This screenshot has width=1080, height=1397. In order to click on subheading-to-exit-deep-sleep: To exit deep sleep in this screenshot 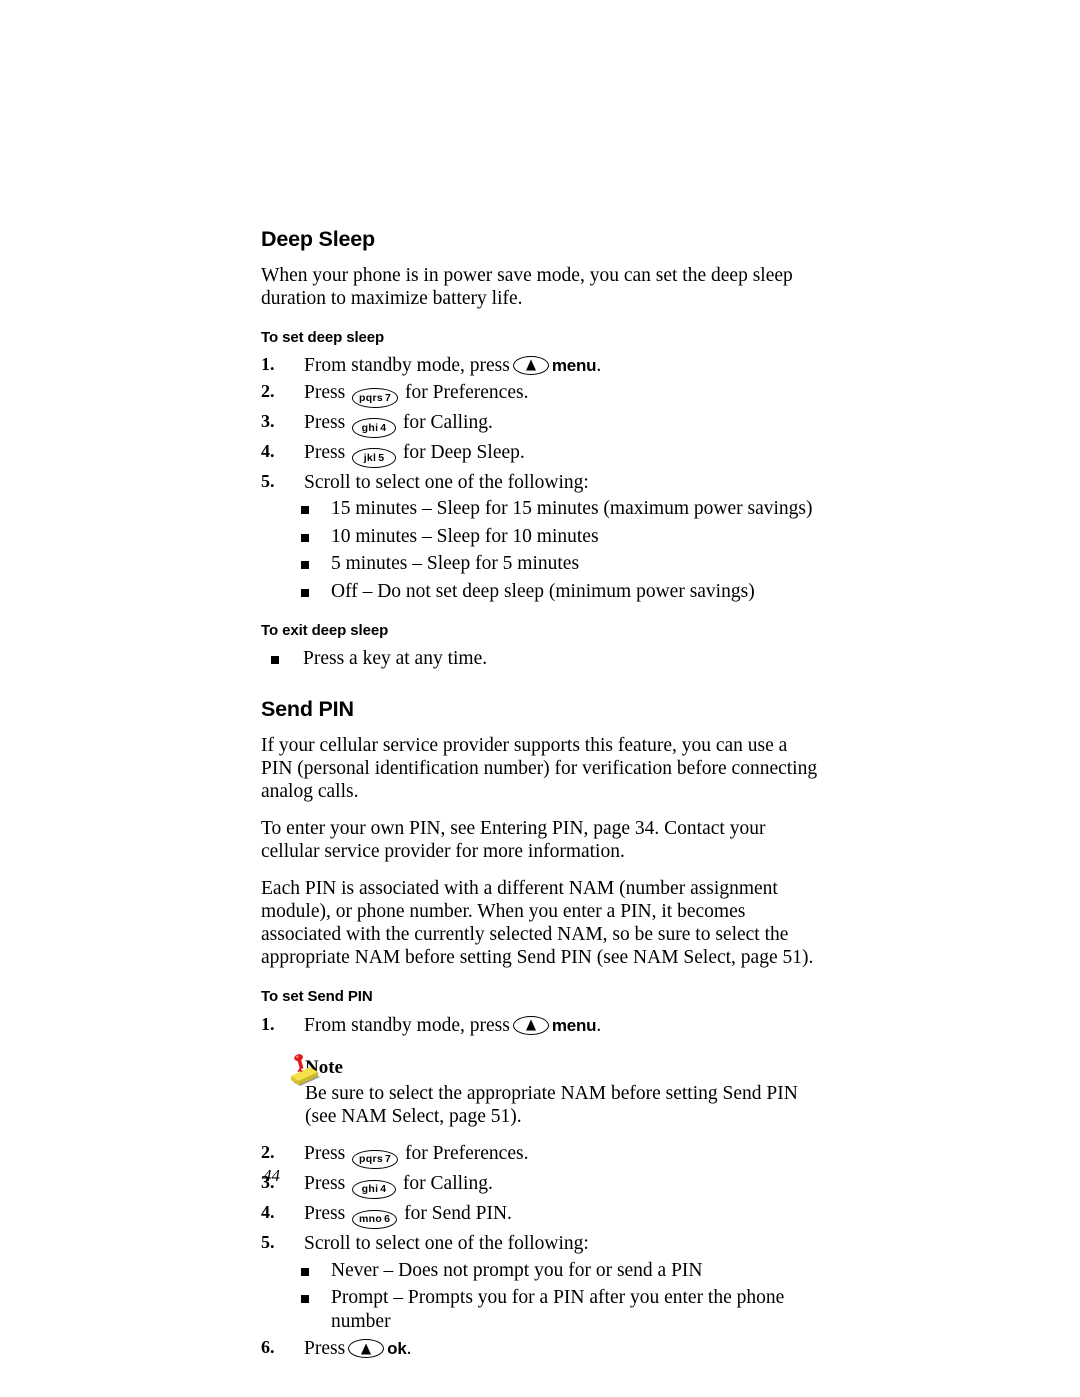, I will do `click(325, 631)`.